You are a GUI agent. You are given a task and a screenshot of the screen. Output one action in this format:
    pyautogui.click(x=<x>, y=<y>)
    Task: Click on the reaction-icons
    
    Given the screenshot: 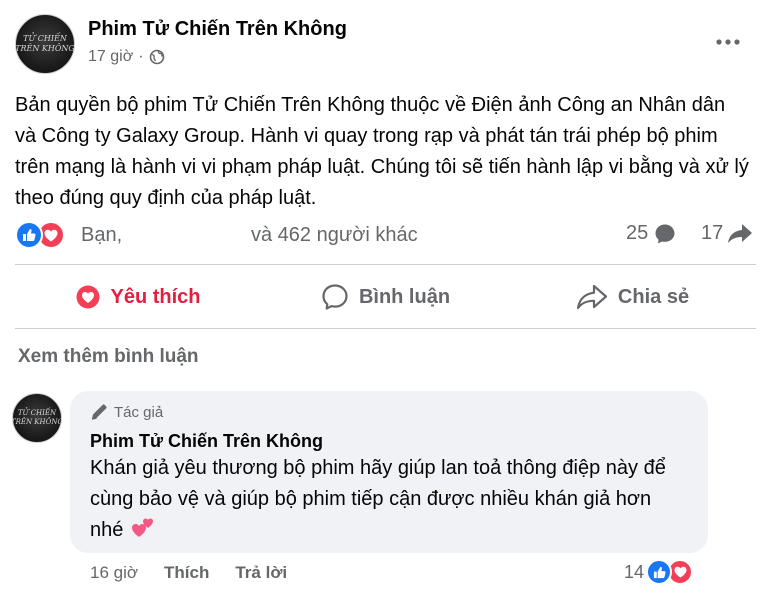 What is the action you would take?
    pyautogui.click(x=40, y=235)
    